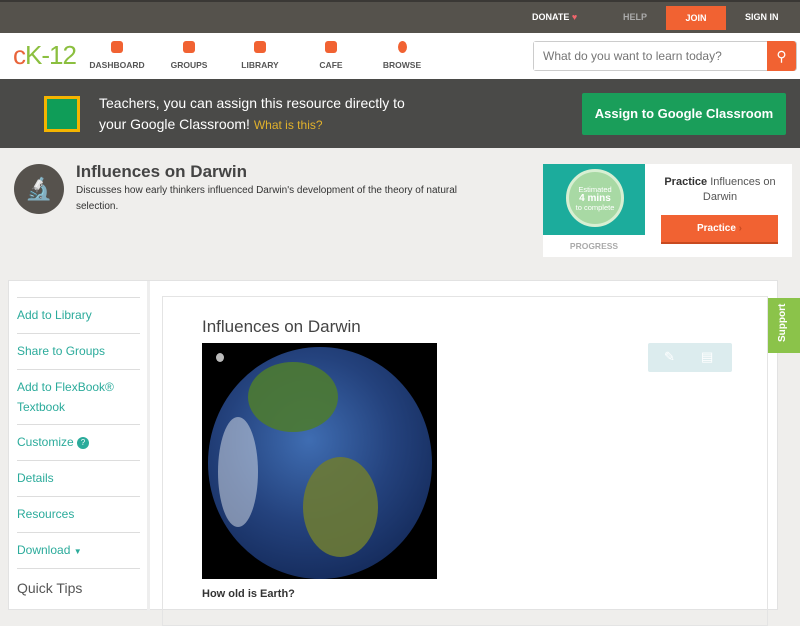  I want to click on search-button: ⚲, so click(781, 56).